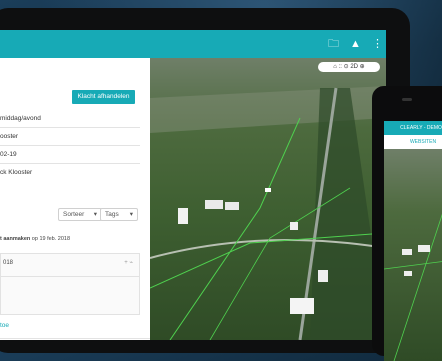 The image size is (442, 361). What do you see at coordinates (103, 97) in the screenshot?
I see `complete-complaint-button: Klacht afhandelen` at bounding box center [103, 97].